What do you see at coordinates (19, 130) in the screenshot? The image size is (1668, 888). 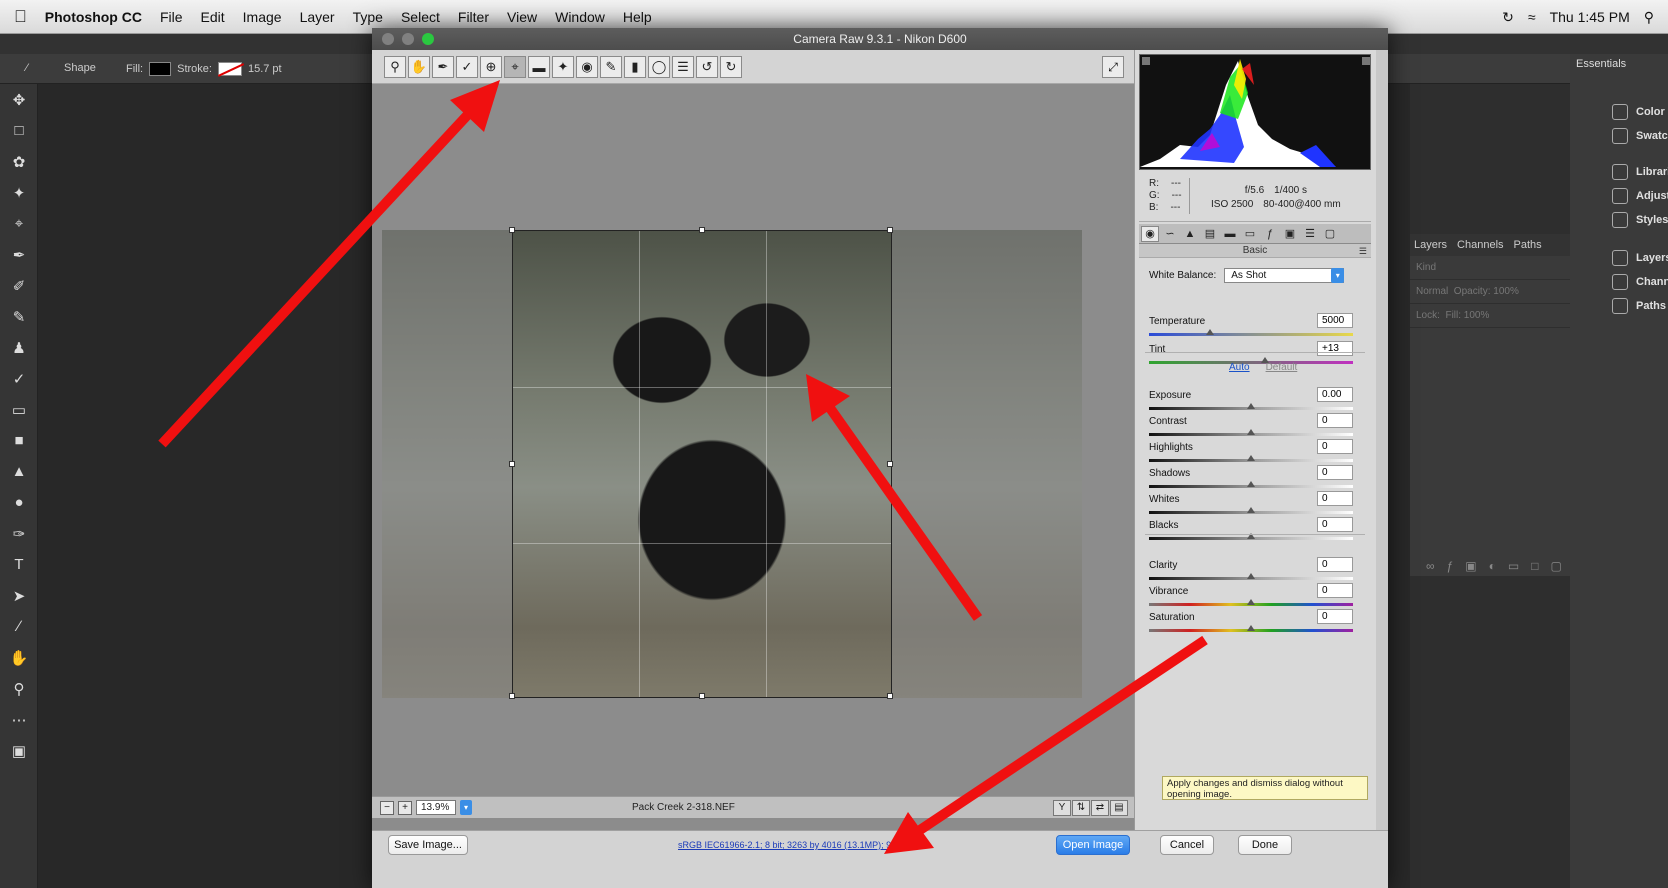 I see `marquee-tool-icon: □` at bounding box center [19, 130].